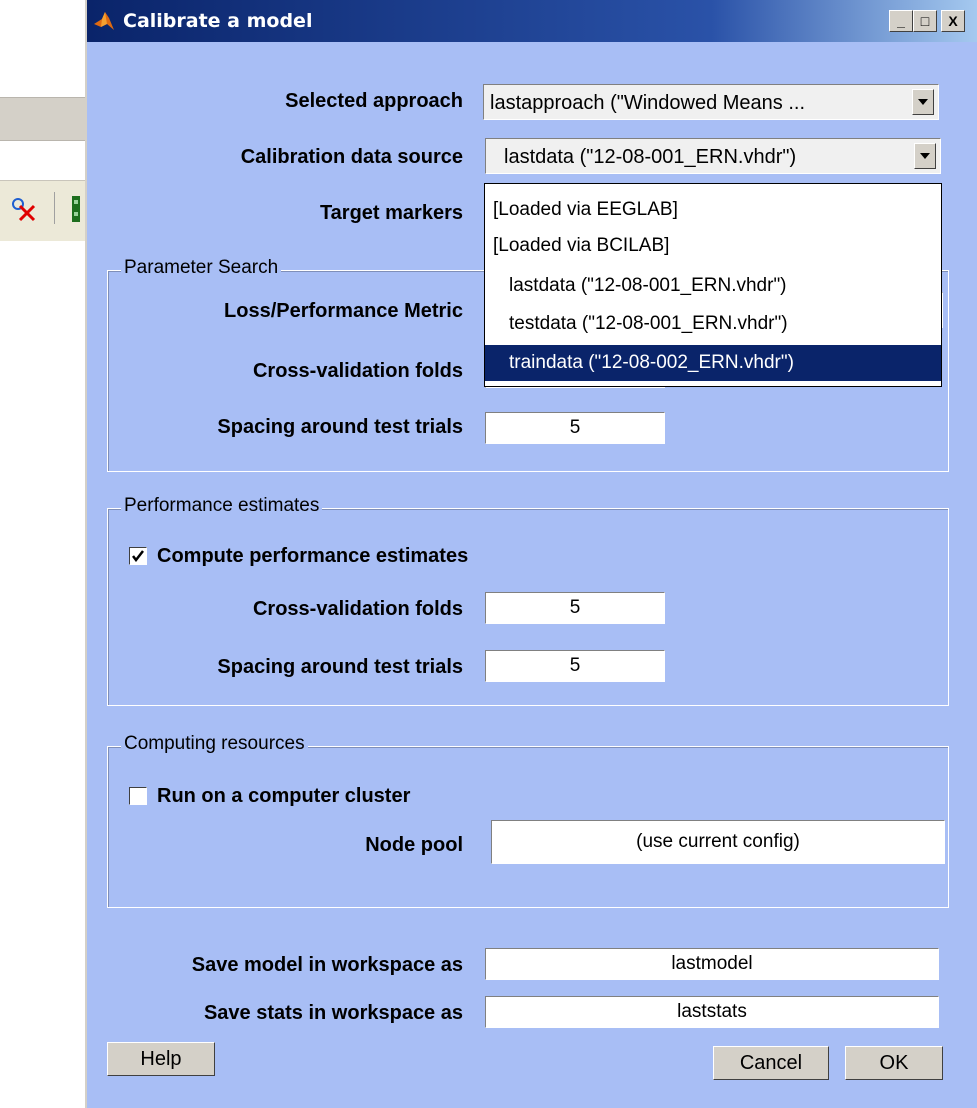  Describe the element at coordinates (532, 21) in the screenshot. I see `title-bar: Calibrate a model _ □ X` at that location.